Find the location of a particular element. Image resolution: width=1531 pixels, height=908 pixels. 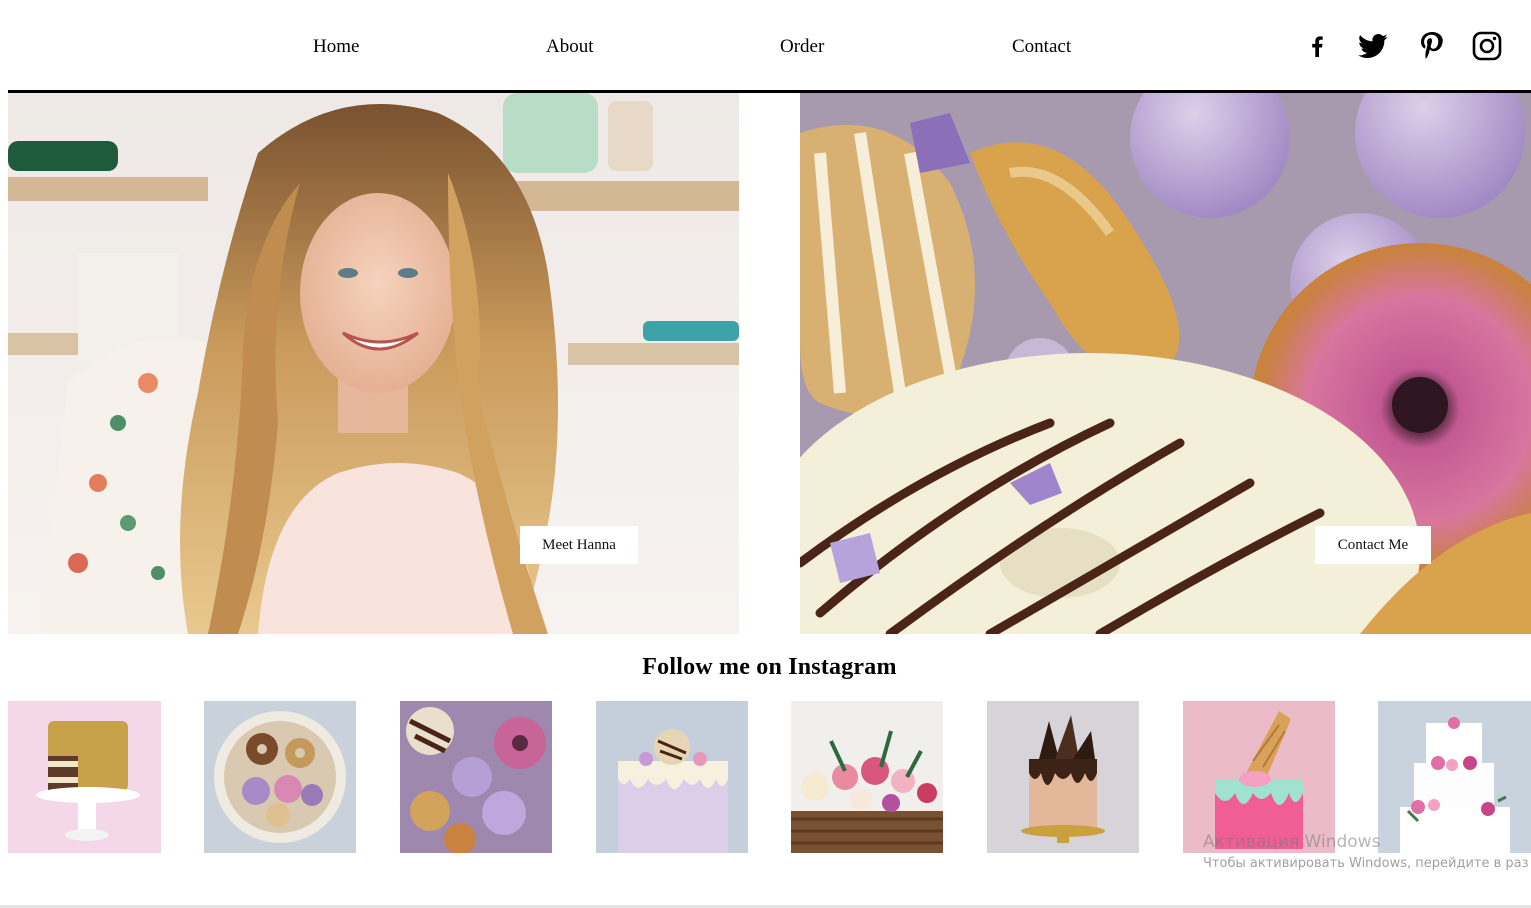

nav-contact: Contact is located at coordinates (1041, 47).